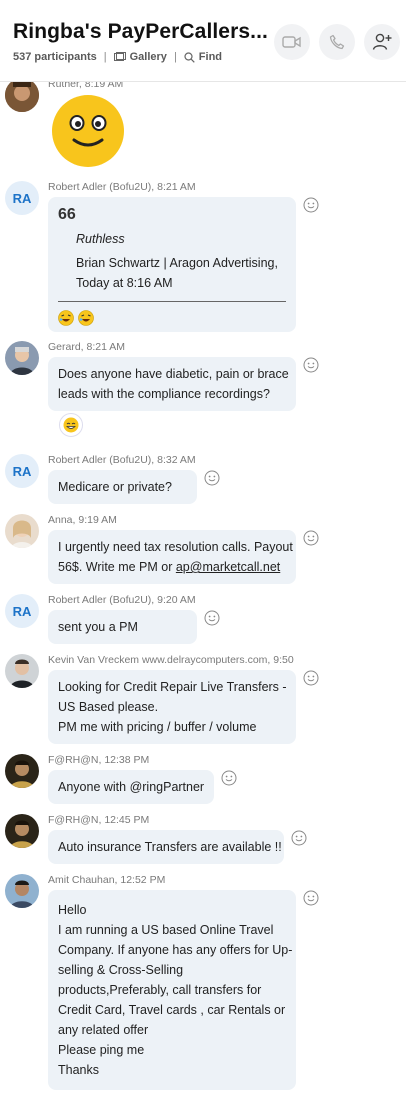 This screenshot has width=406, height=1100. Describe the element at coordinates (164, 394) in the screenshot. I see `message-line: leads with the compliance recordings?` at that location.